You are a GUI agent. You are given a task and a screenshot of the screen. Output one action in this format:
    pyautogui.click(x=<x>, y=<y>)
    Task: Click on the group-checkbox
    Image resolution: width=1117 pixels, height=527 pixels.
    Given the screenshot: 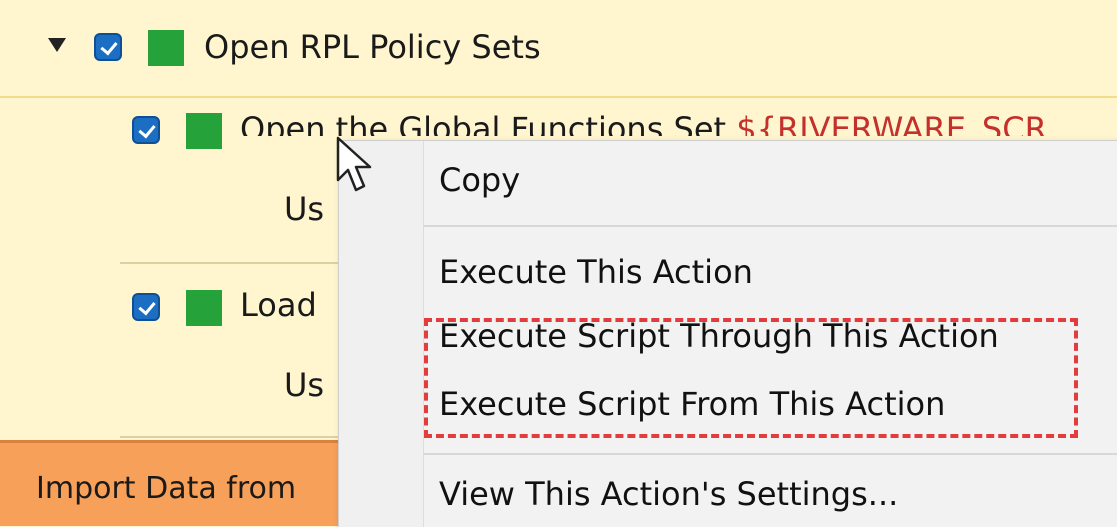 What is the action you would take?
    pyautogui.click(x=108, y=47)
    